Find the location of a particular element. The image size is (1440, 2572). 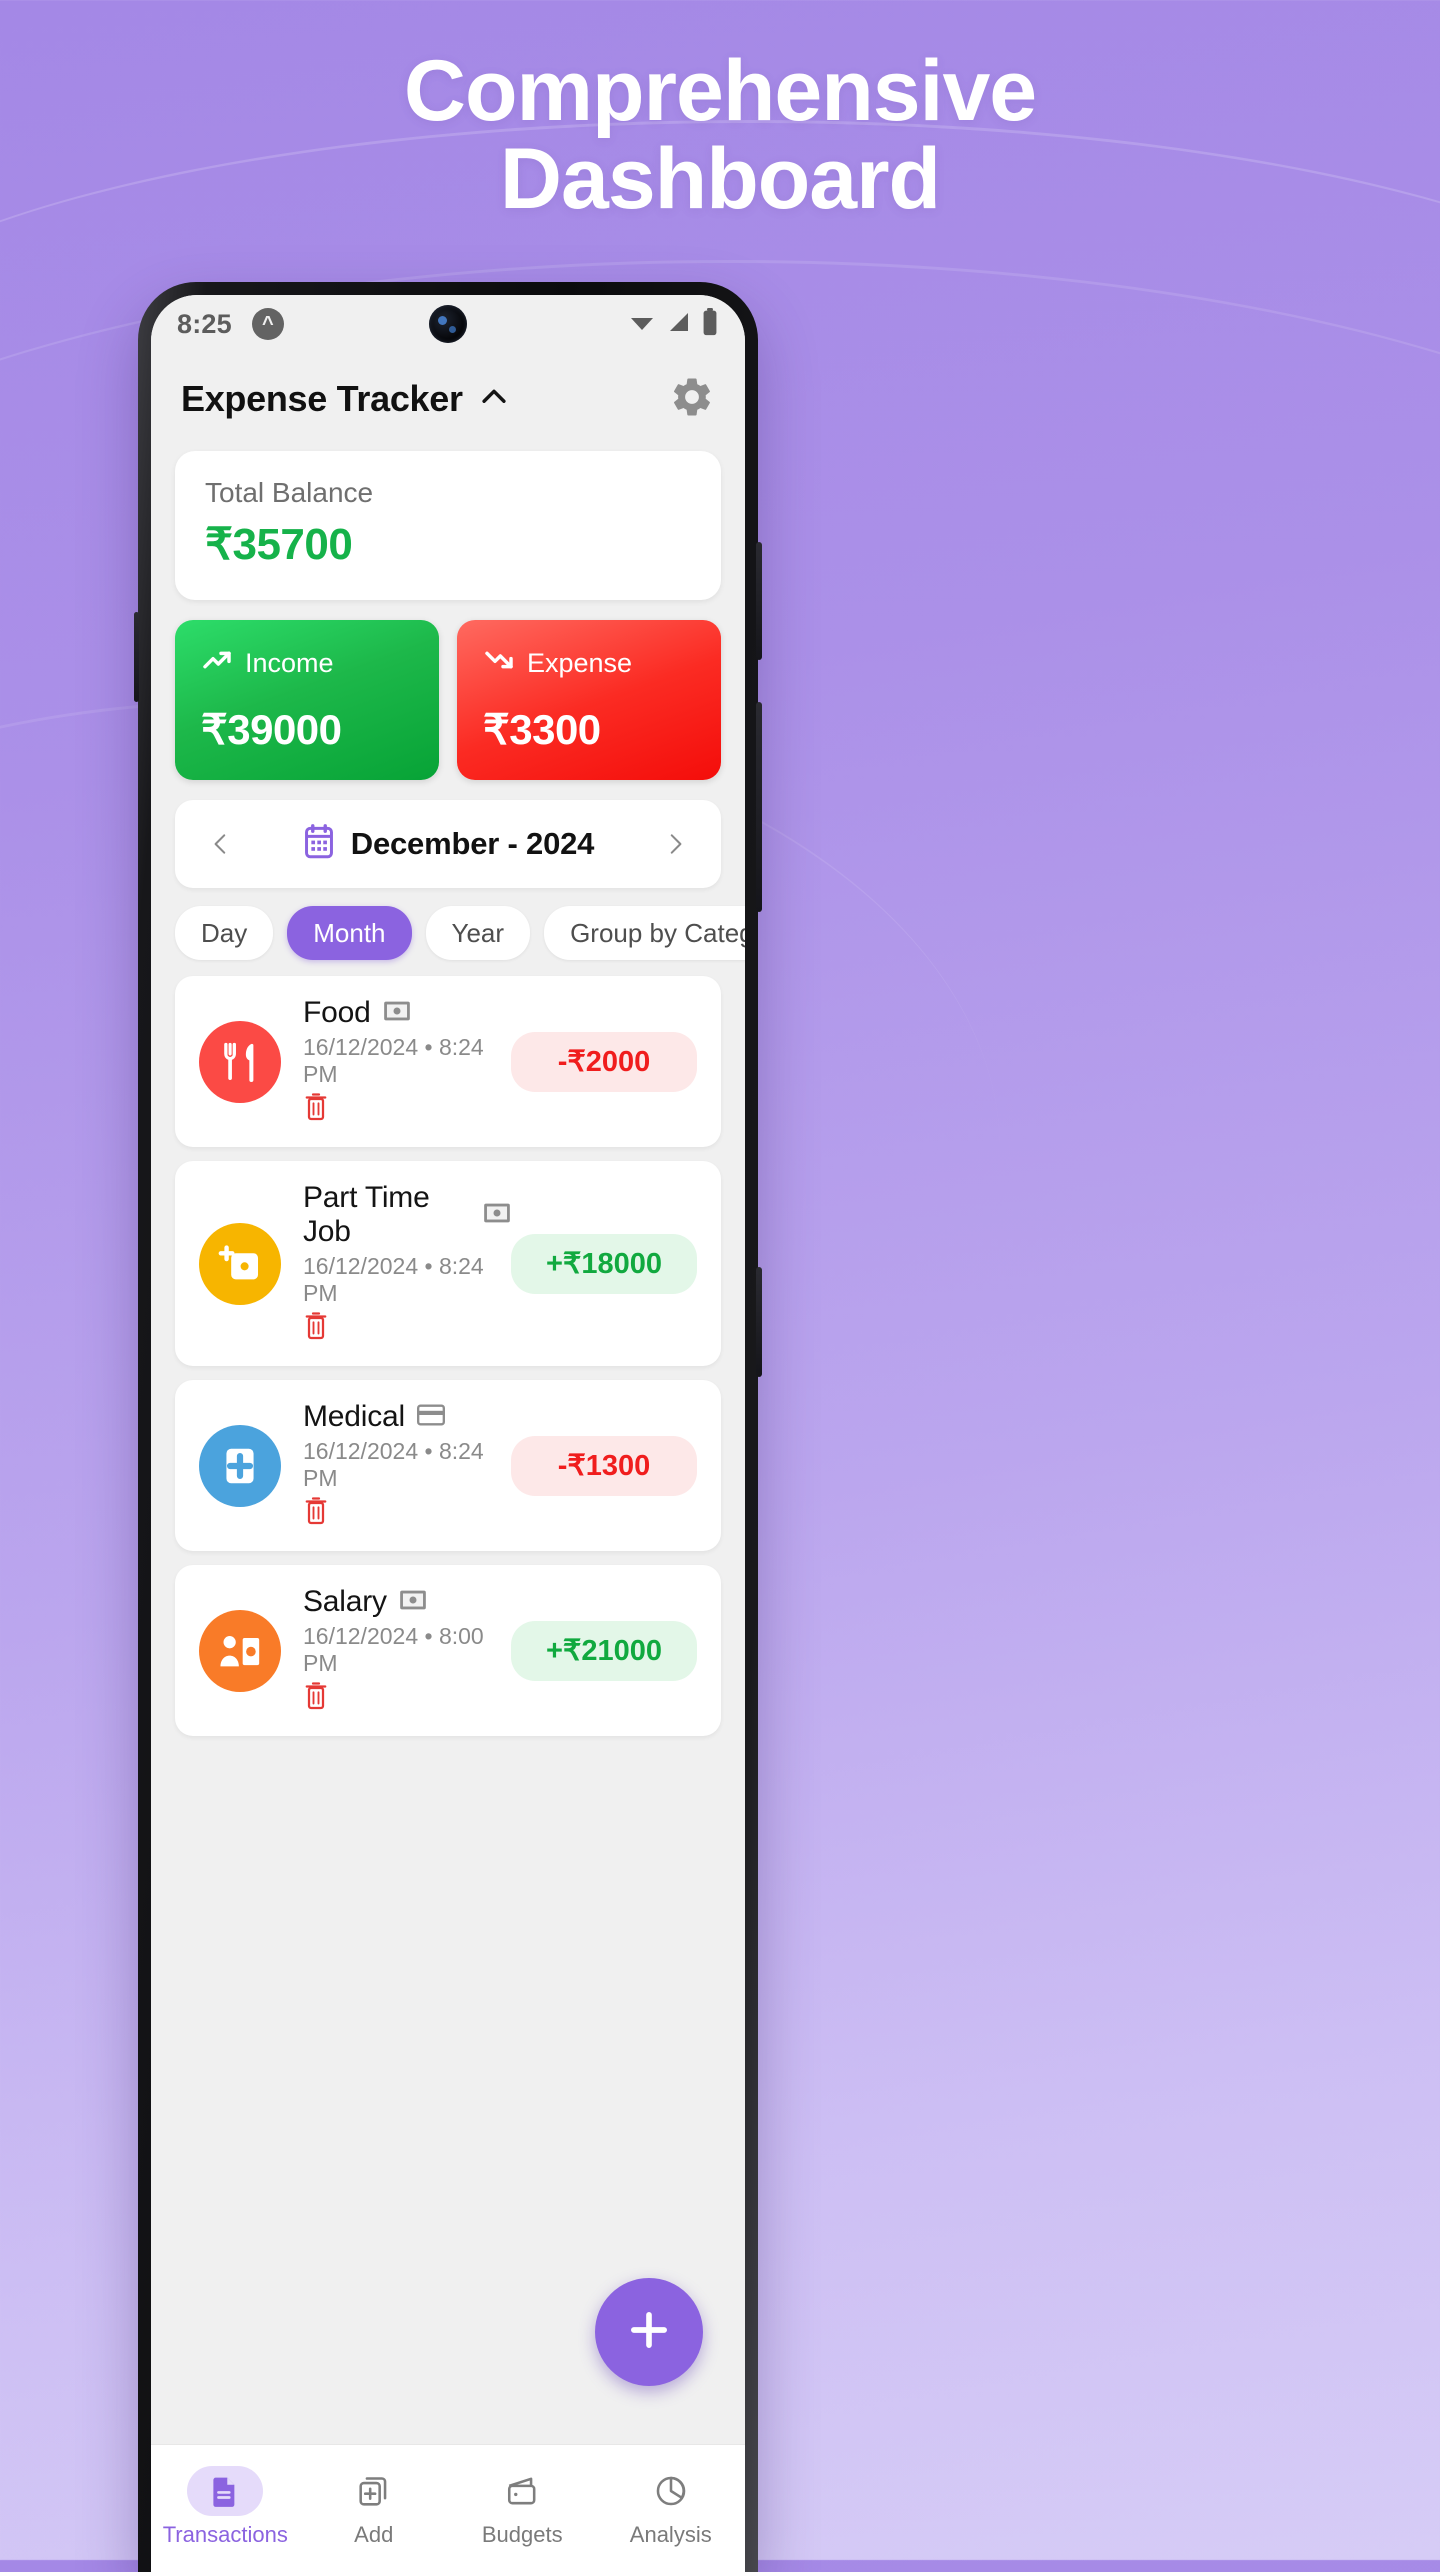

status-icons is located at coordinates (673, 324).